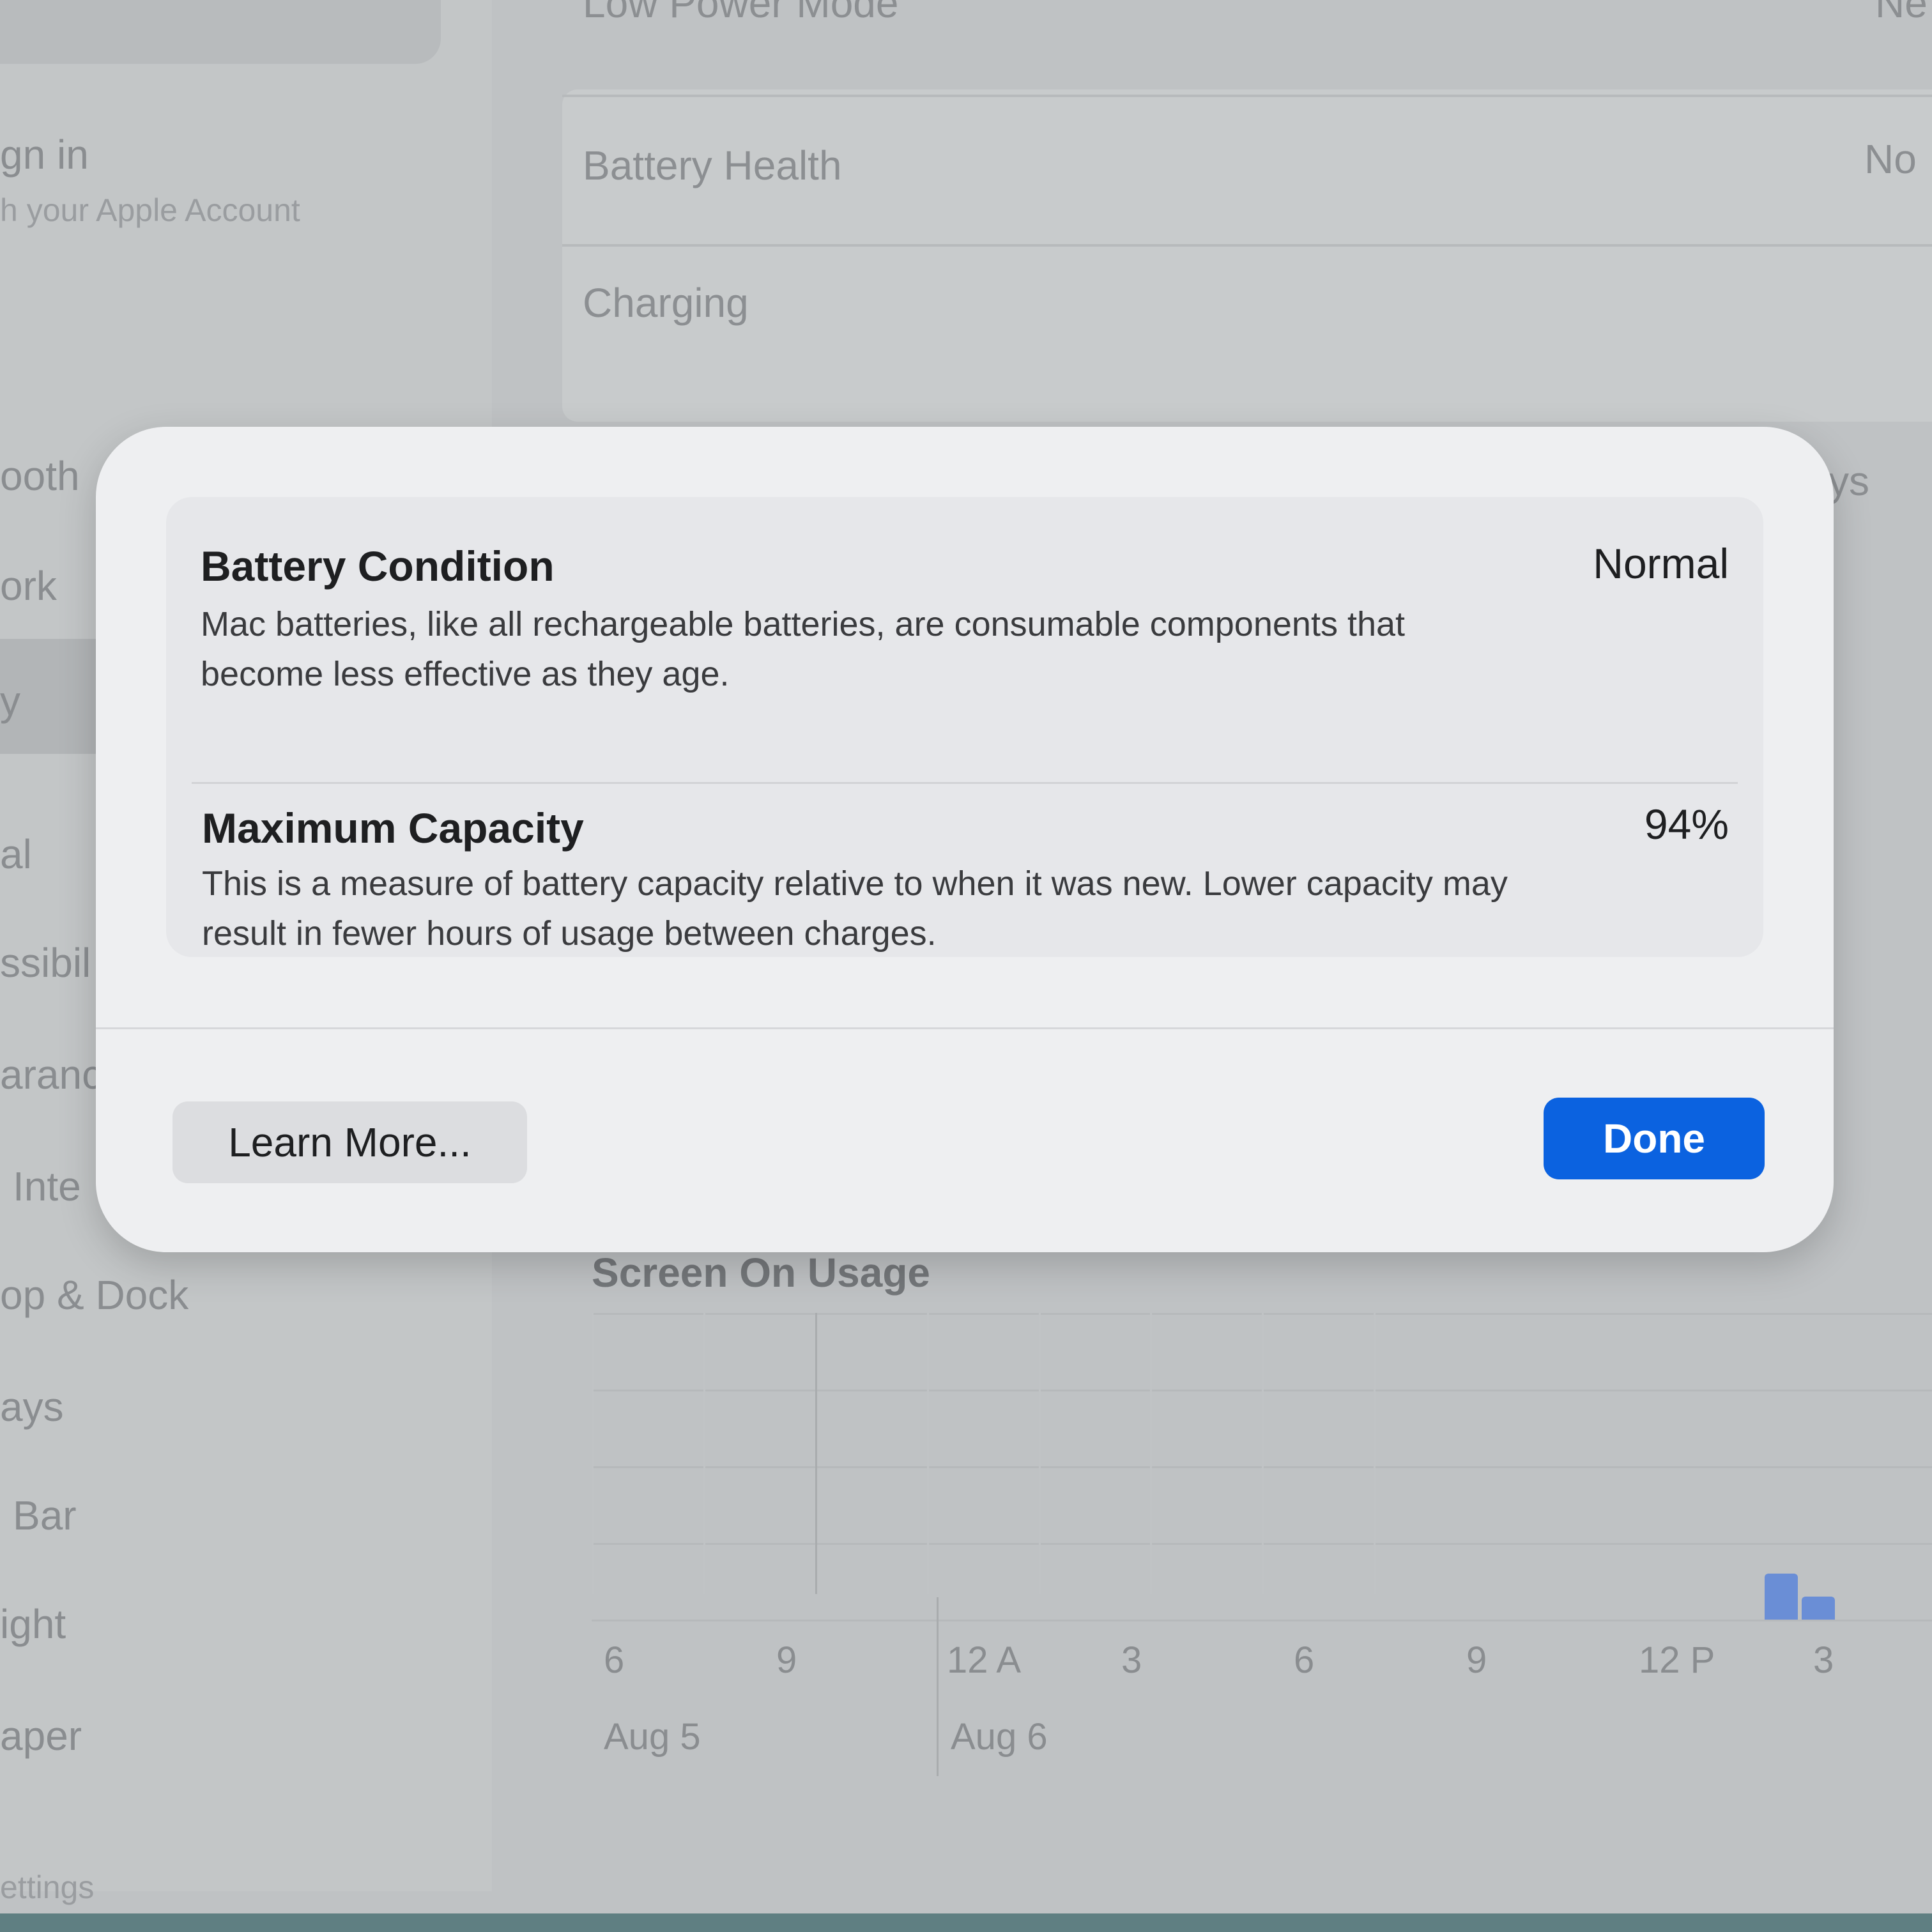 The width and height of the screenshot is (1932, 1932). I want to click on low-power-mode-label: Low Power Mode, so click(741, 13).